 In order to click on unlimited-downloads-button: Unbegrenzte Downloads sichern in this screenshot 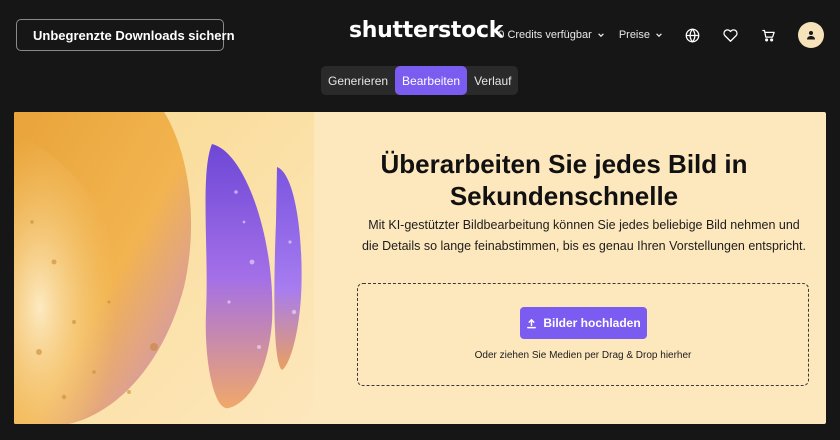, I will do `click(125, 35)`.